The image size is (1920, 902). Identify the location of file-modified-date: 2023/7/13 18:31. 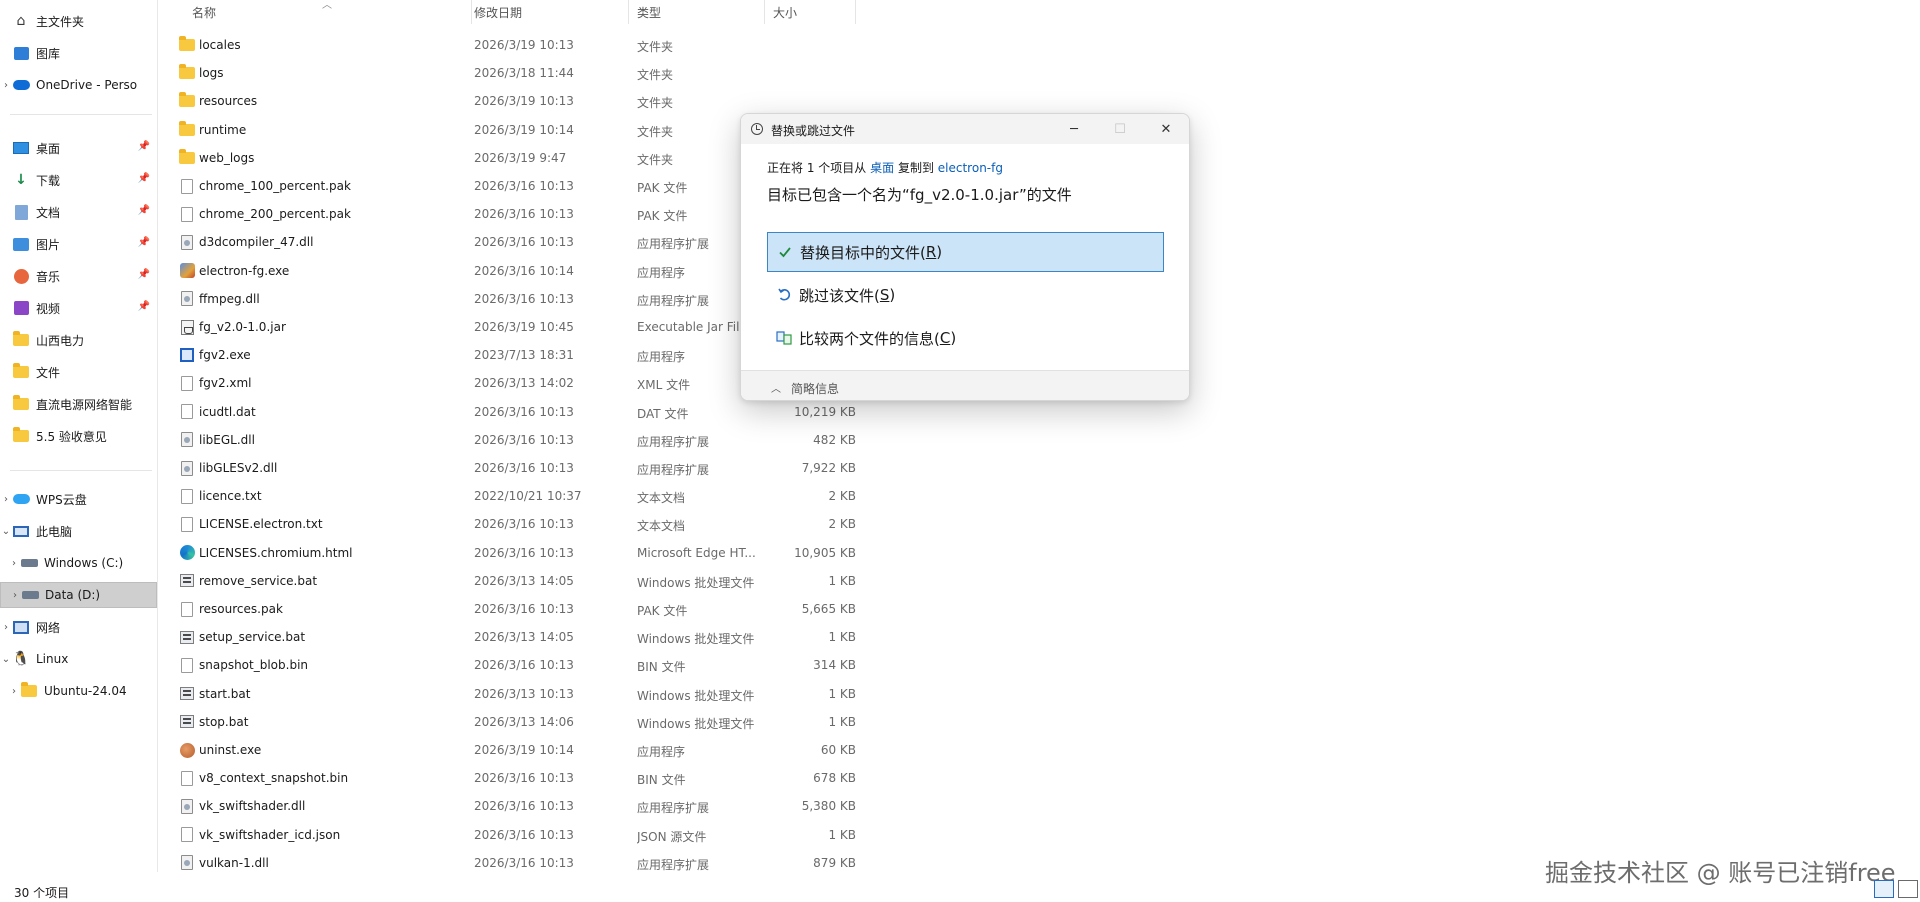
(524, 355).